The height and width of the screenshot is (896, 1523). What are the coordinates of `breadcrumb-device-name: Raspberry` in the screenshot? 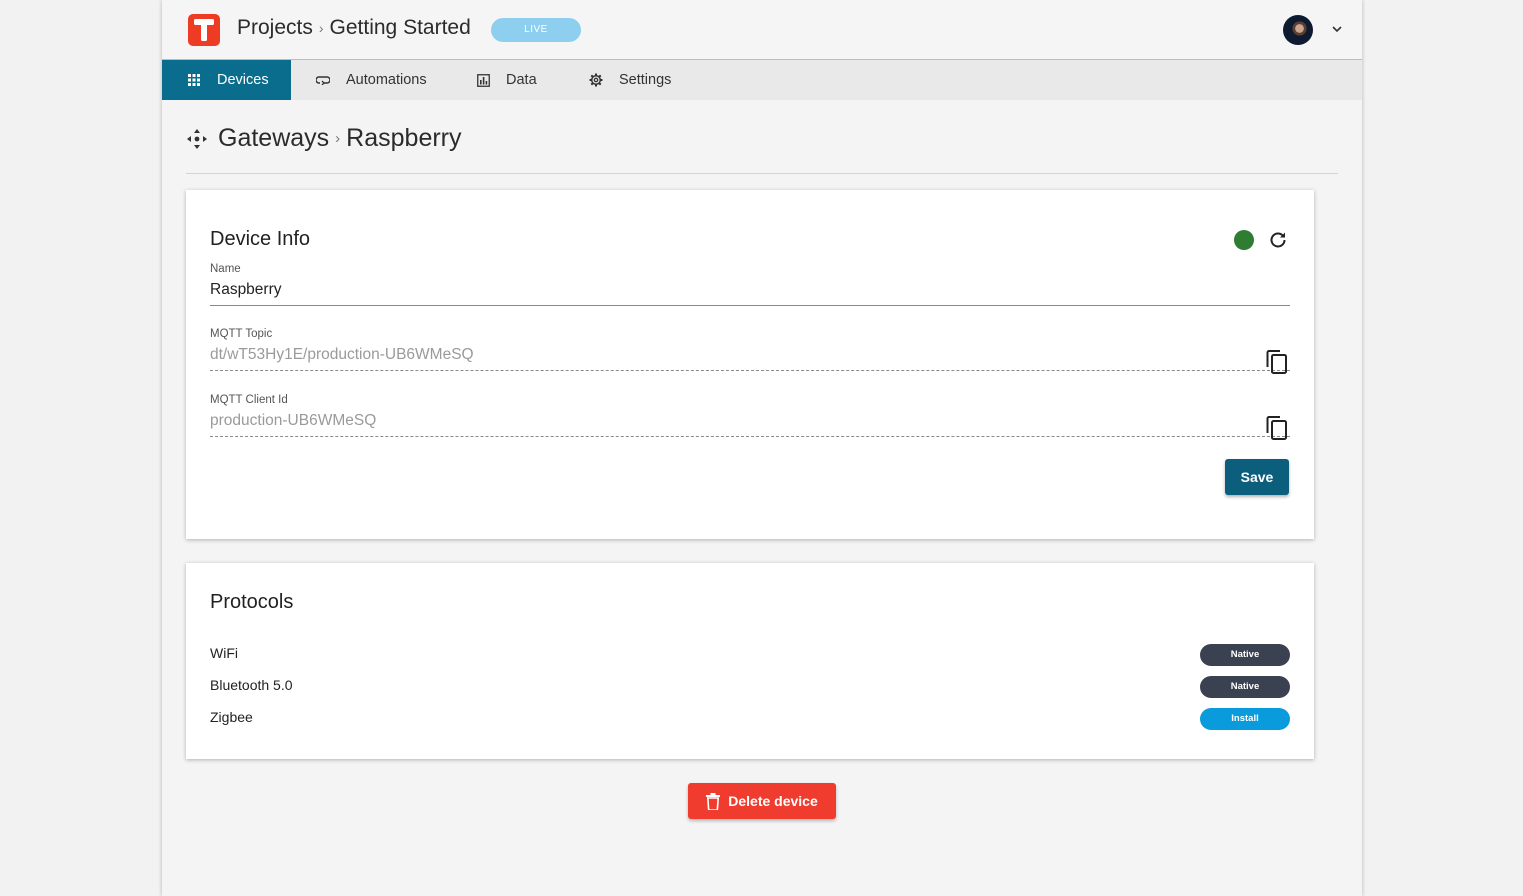 It's located at (404, 138).